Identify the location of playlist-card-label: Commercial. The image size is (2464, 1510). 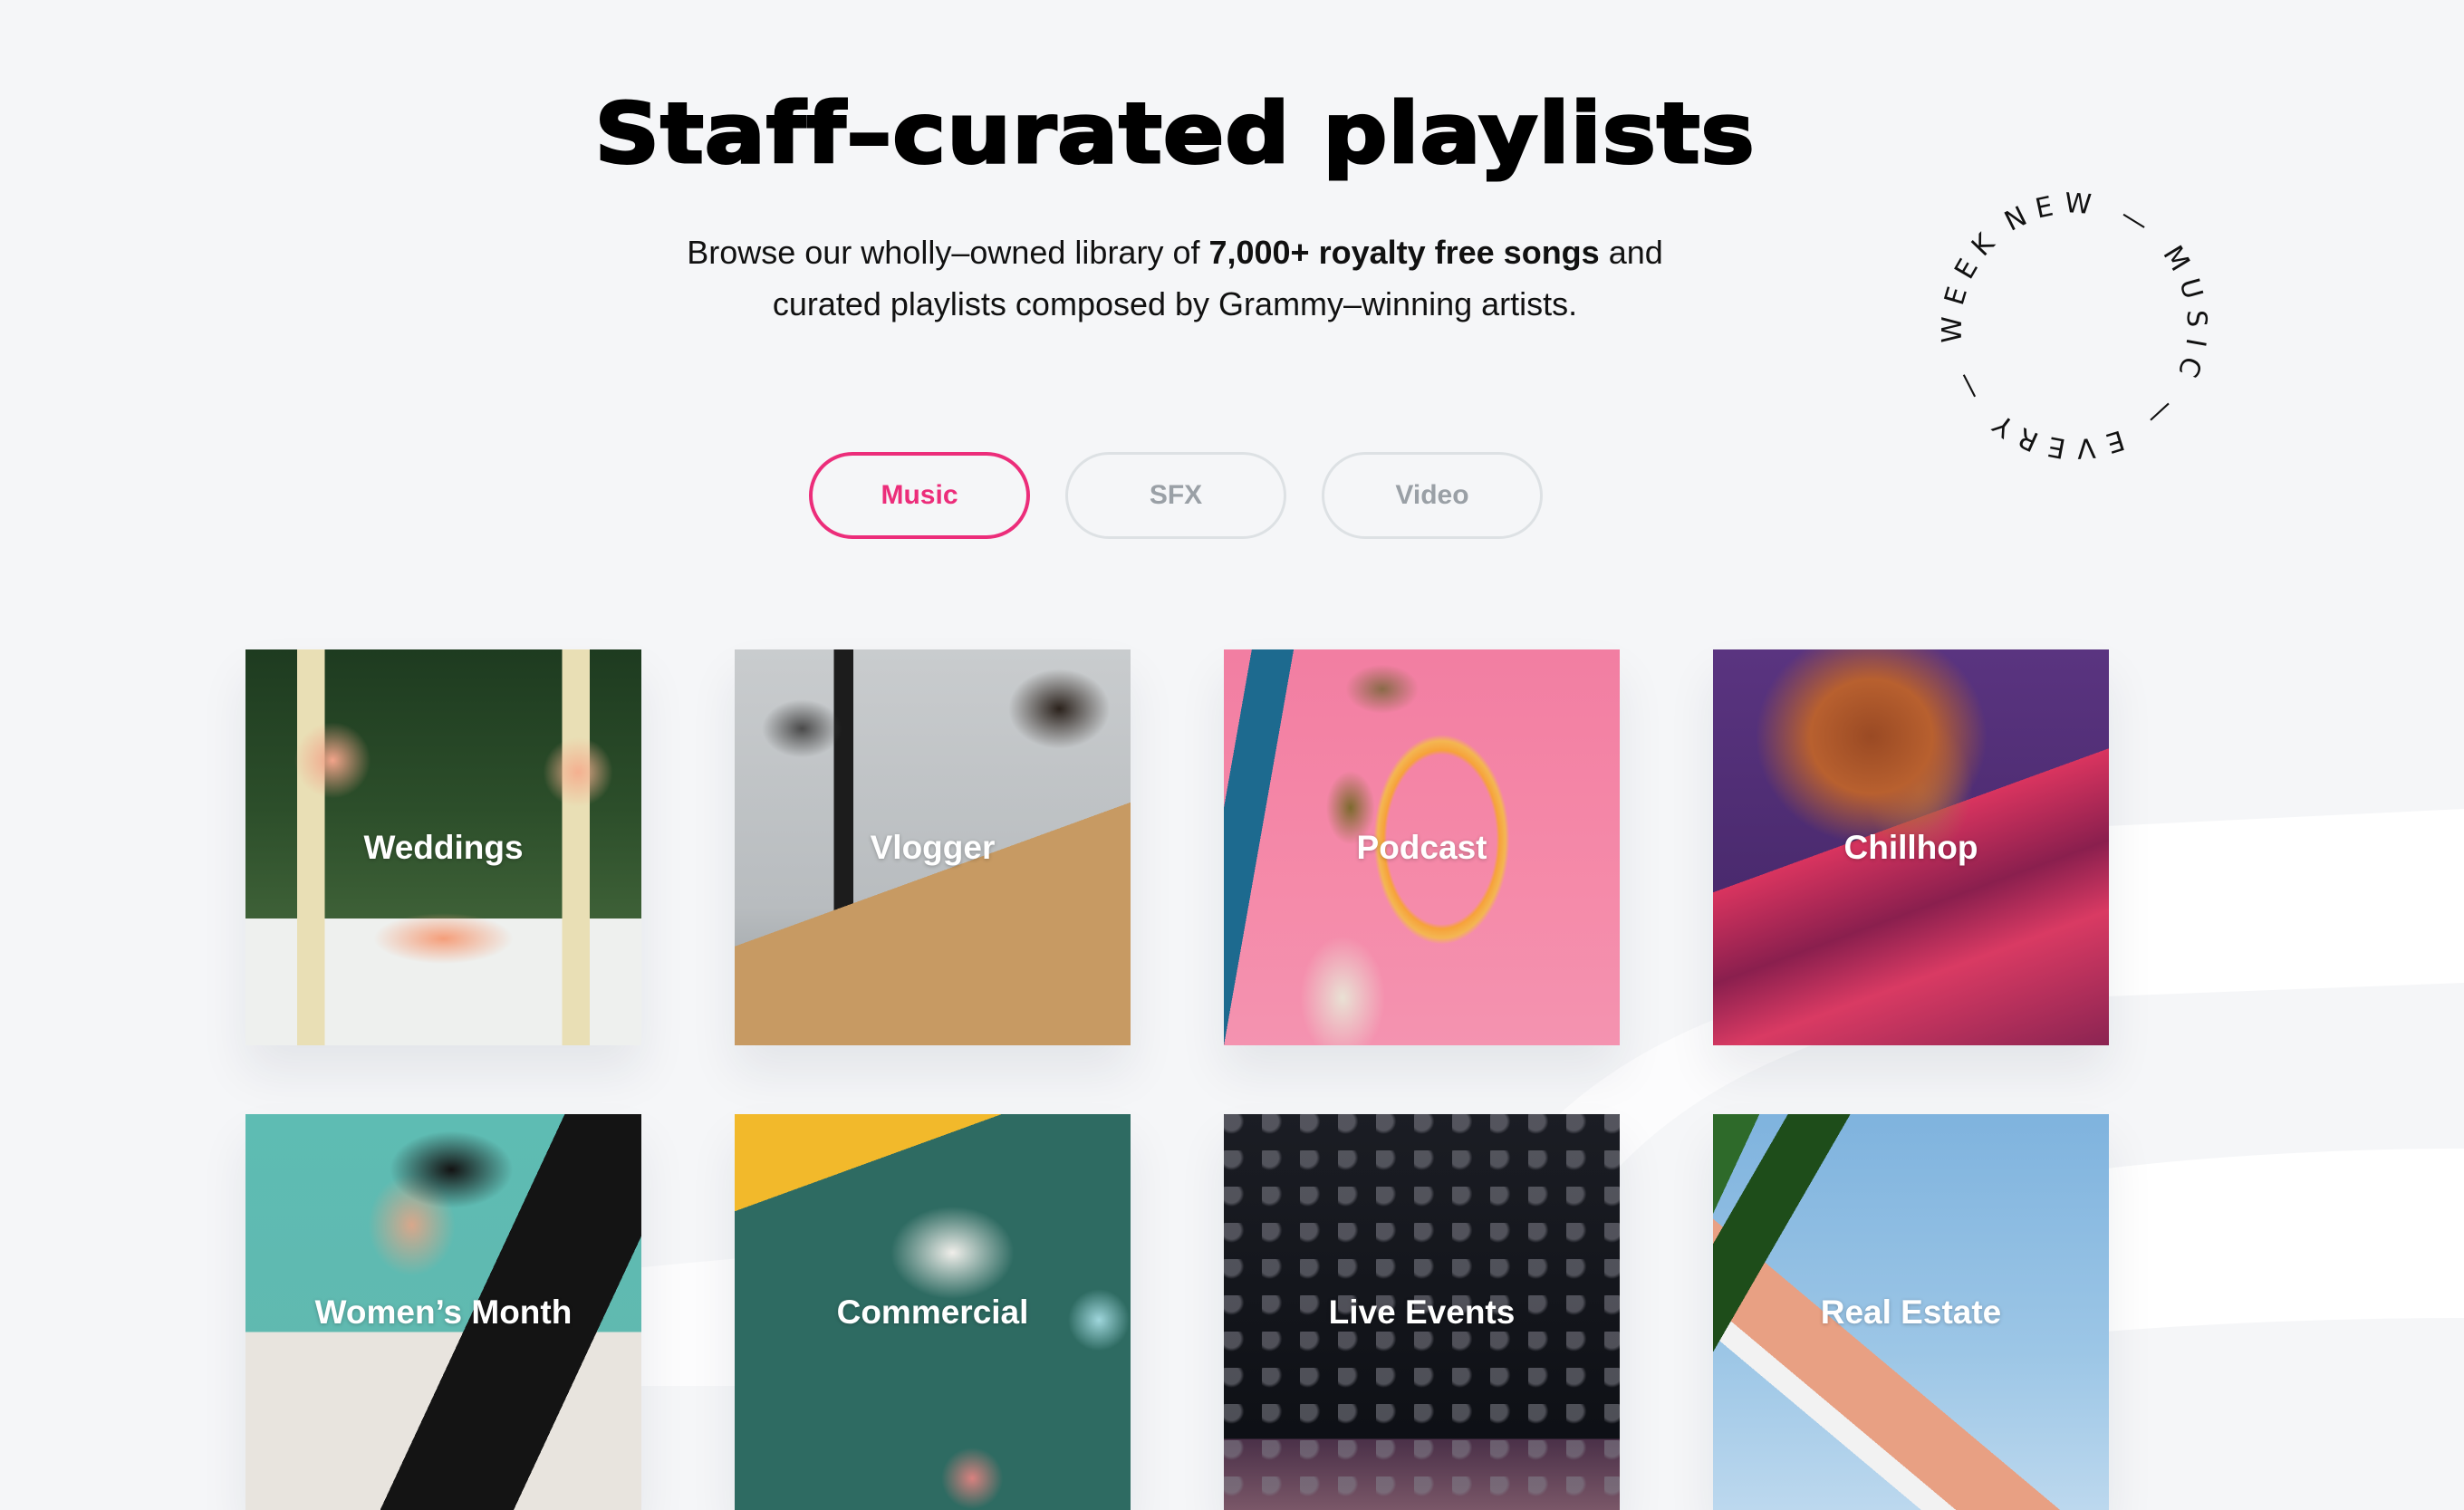
(932, 1312).